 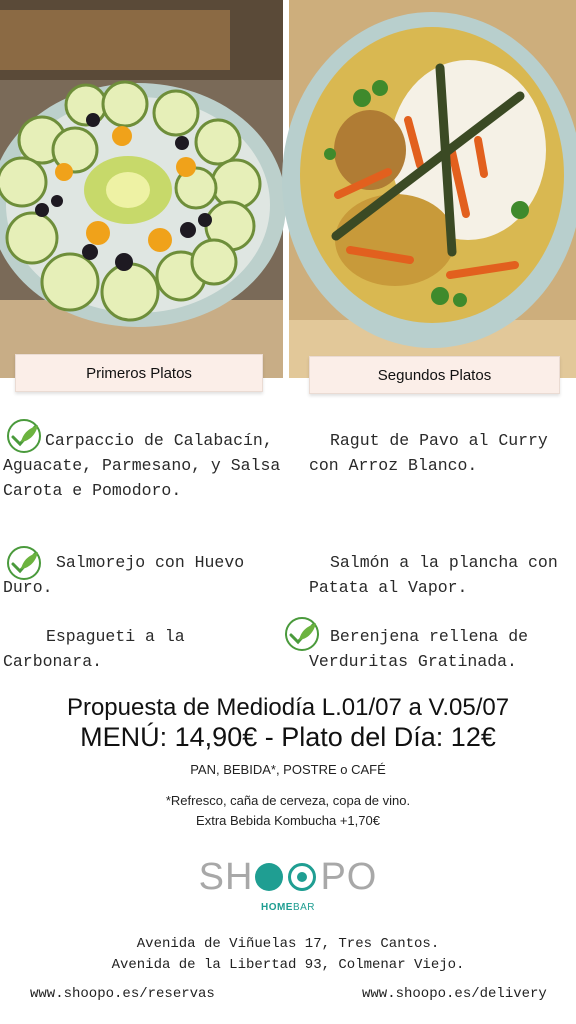 What do you see at coordinates (454, 994) in the screenshot?
I see `delivery-link: www.shoopo.es/delivery` at bounding box center [454, 994].